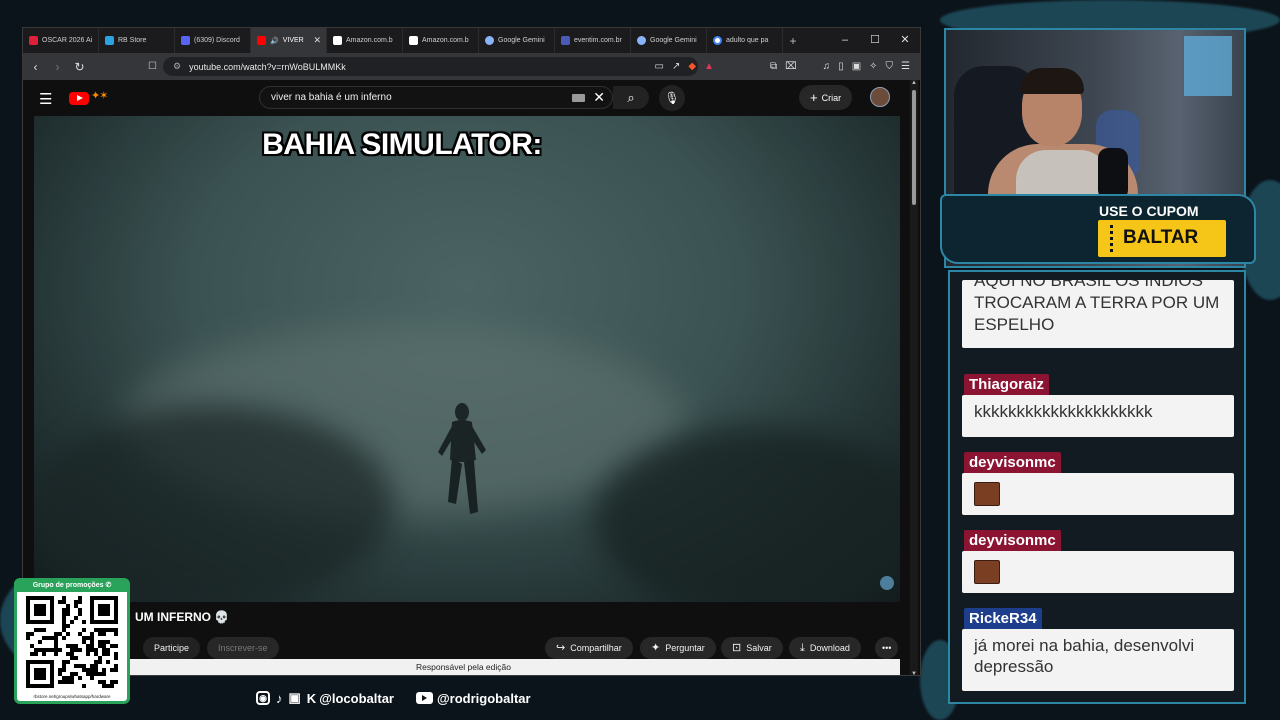 Image resolution: width=1280 pixels, height=720 pixels. Describe the element at coordinates (45, 99) in the screenshot. I see `hamburger-menu-icon: ☰` at that location.